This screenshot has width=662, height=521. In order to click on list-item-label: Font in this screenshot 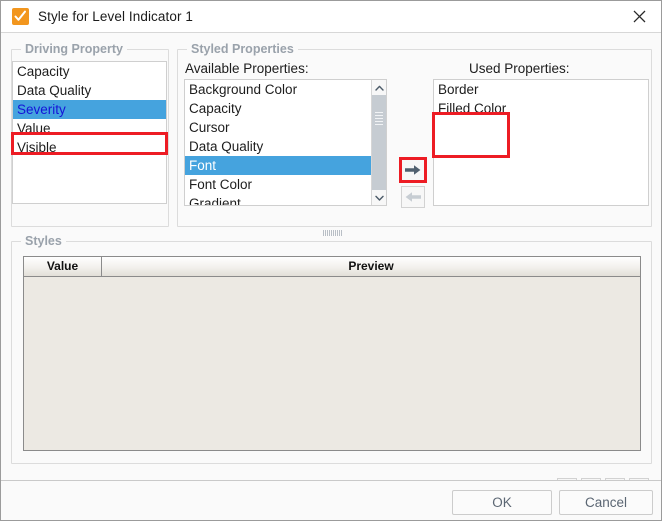, I will do `click(203, 165)`.